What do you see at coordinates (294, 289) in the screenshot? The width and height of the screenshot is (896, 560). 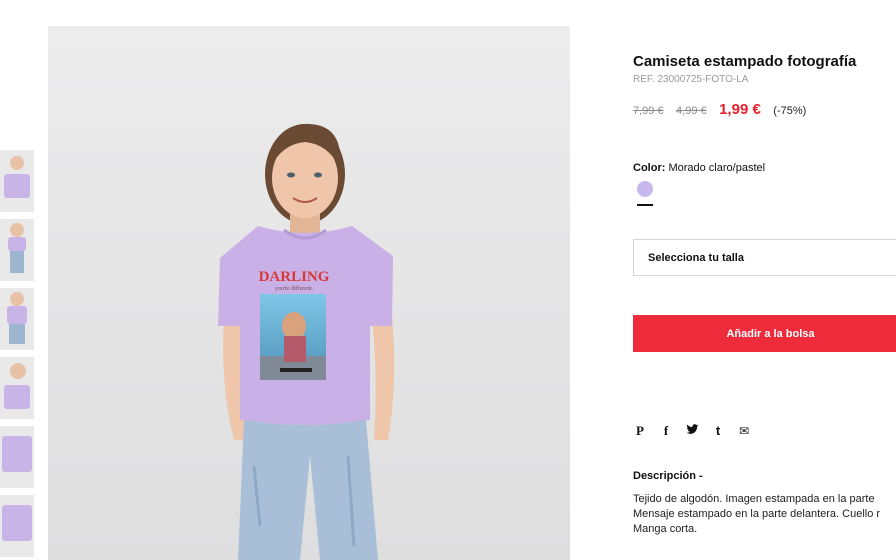 I see `print-subtitle: you're different.` at bounding box center [294, 289].